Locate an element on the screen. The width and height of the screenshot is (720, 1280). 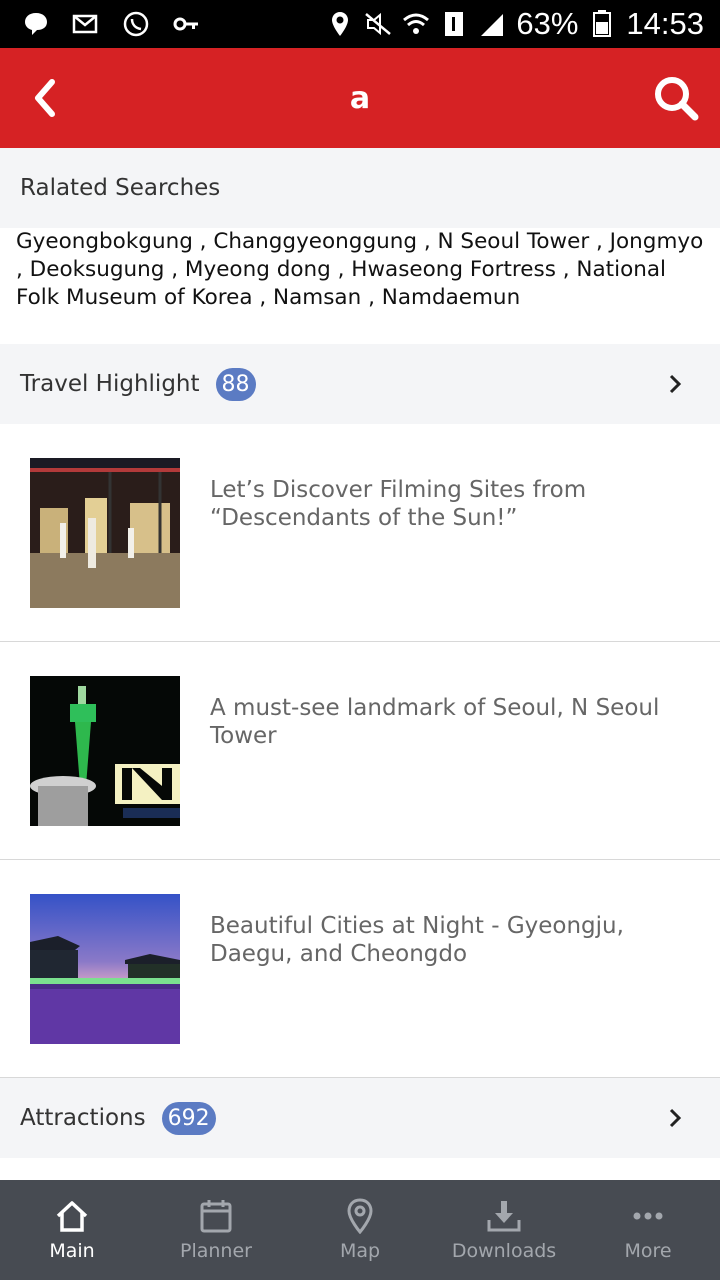
nav-label: Planner is located at coordinates (216, 1251).